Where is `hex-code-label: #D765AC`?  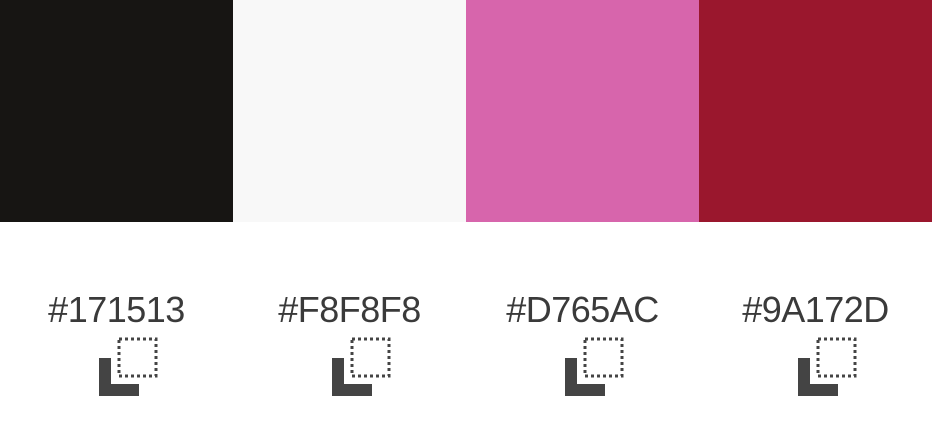 hex-code-label: #D765AC is located at coordinates (582, 309).